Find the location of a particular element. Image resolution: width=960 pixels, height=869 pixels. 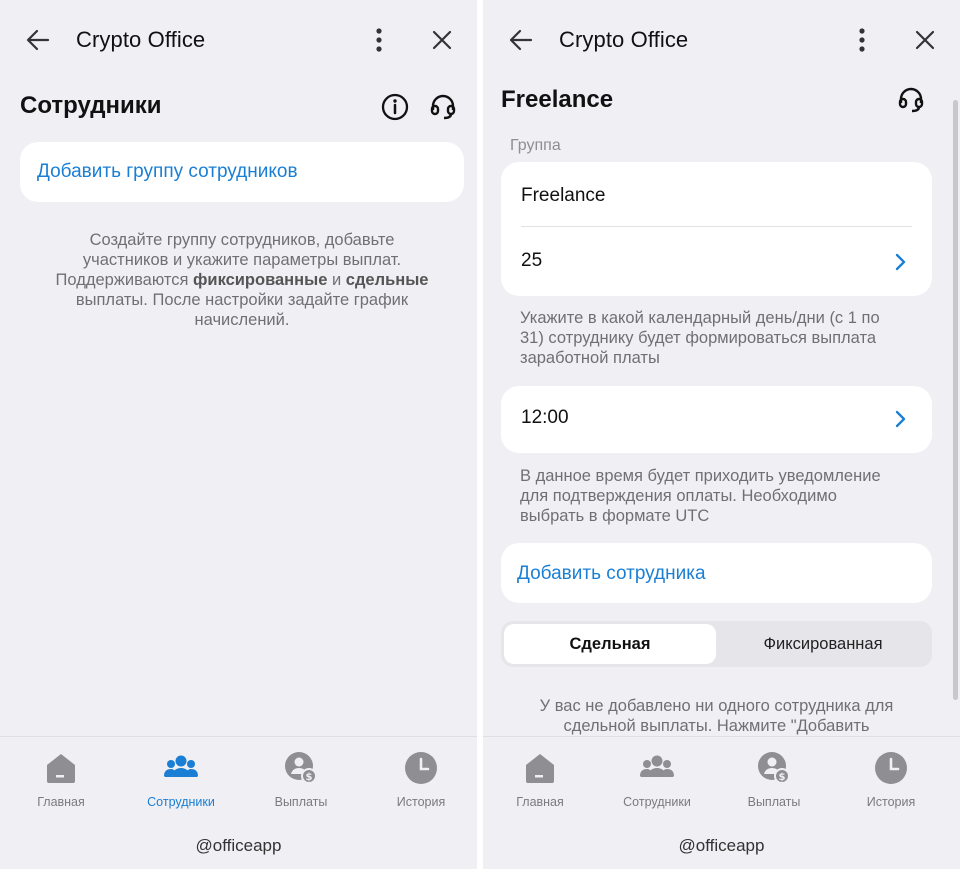

segment-fixed: Фиксированная is located at coordinates (823, 644).